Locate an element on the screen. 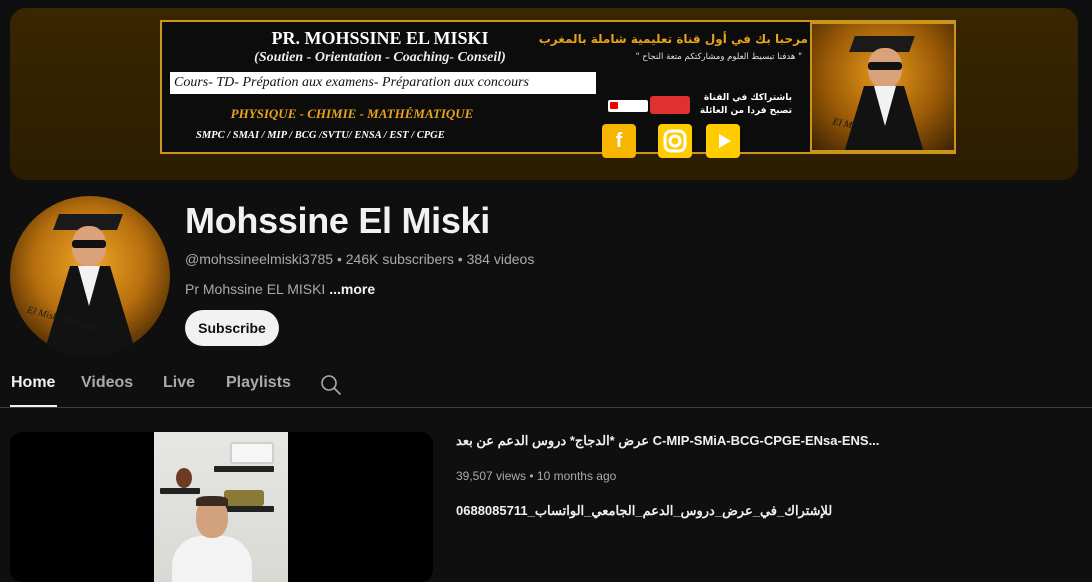  tab-live: Live is located at coordinates (179, 383).